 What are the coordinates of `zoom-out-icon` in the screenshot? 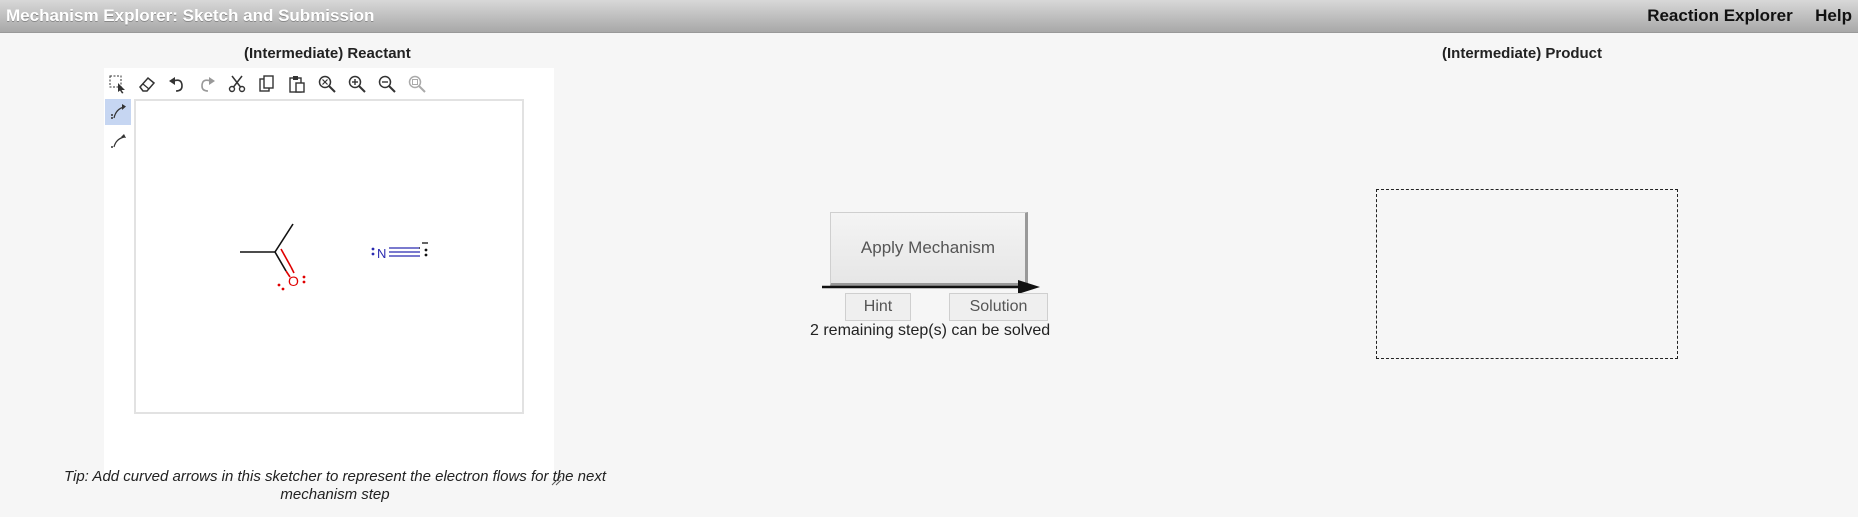 It's located at (387, 84).